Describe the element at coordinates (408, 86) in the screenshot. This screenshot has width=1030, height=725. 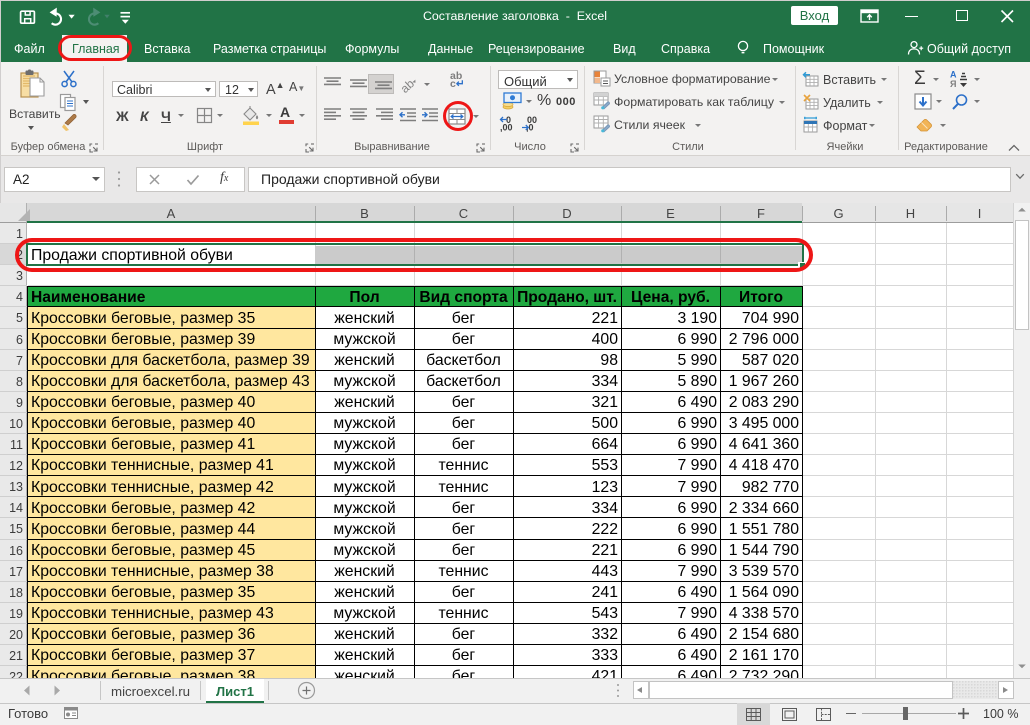
I see `svg-text: ab` at that location.